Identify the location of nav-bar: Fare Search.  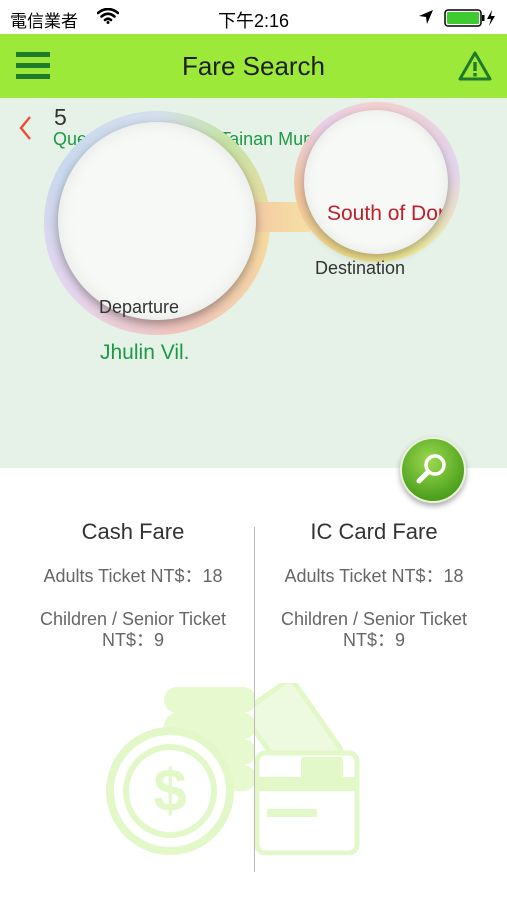
(253, 66).